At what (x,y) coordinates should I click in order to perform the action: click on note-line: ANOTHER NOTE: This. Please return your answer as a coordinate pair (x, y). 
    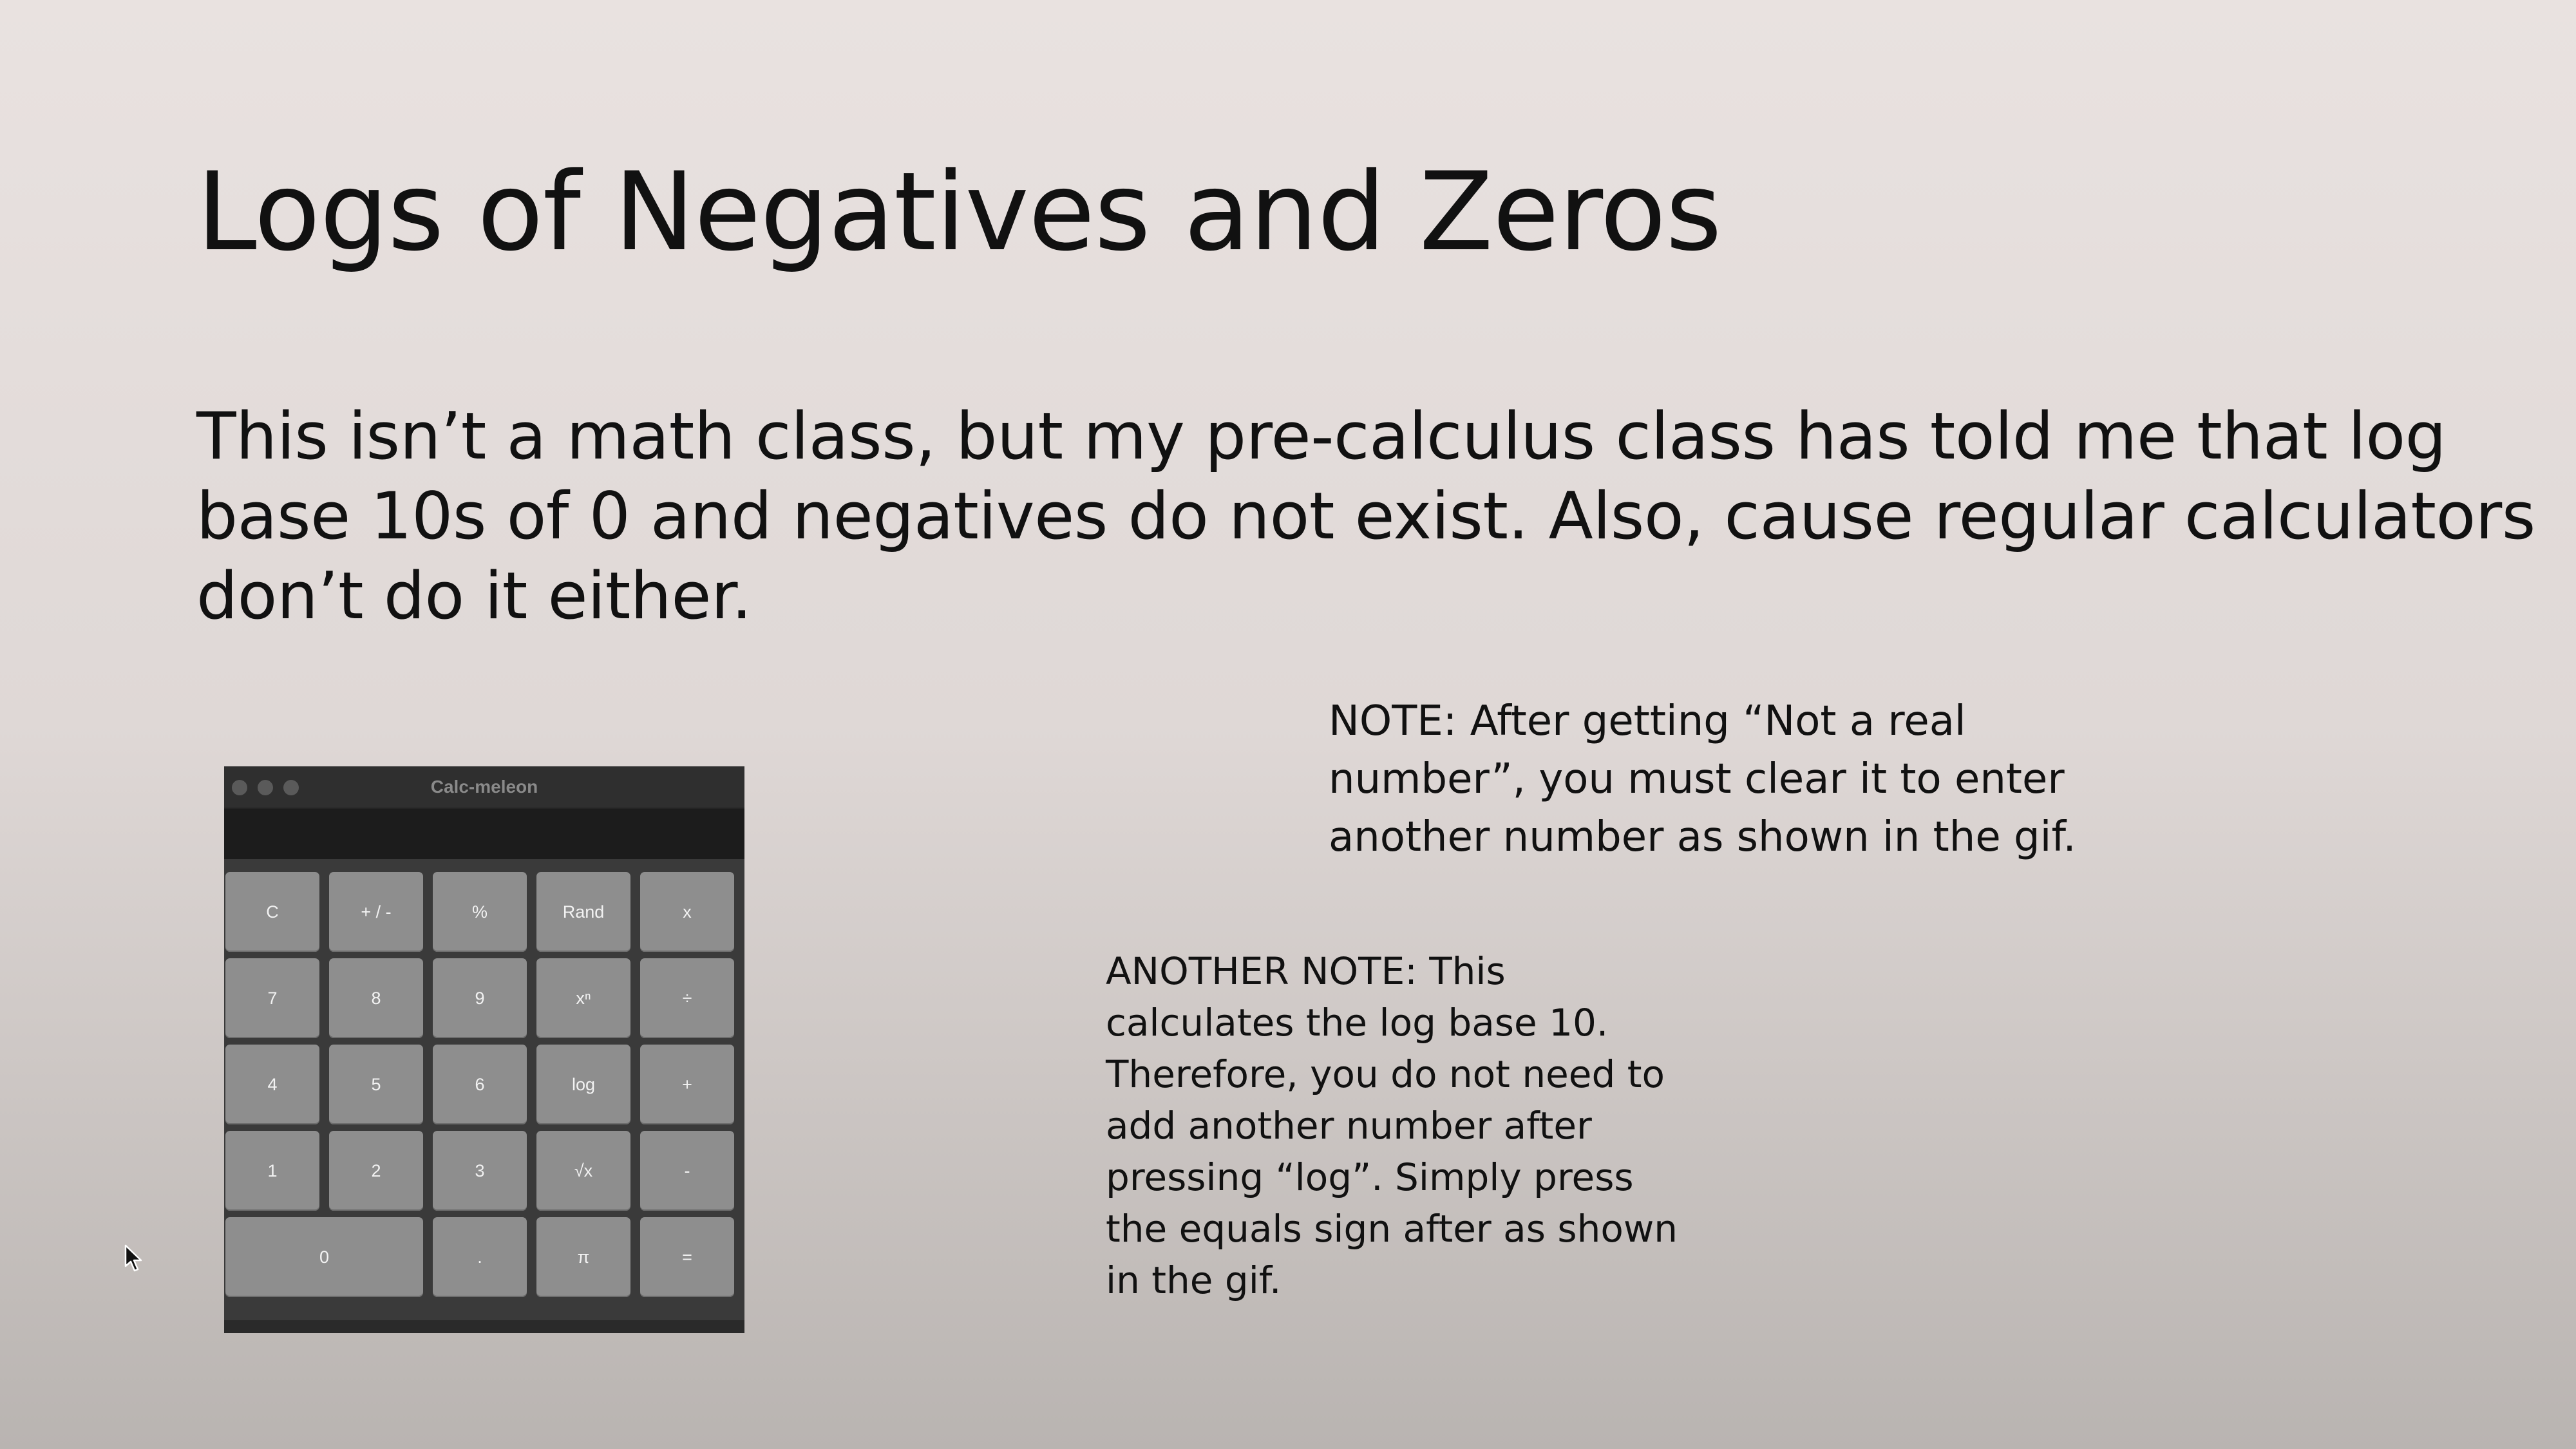
    Looking at the image, I should click on (1306, 971).